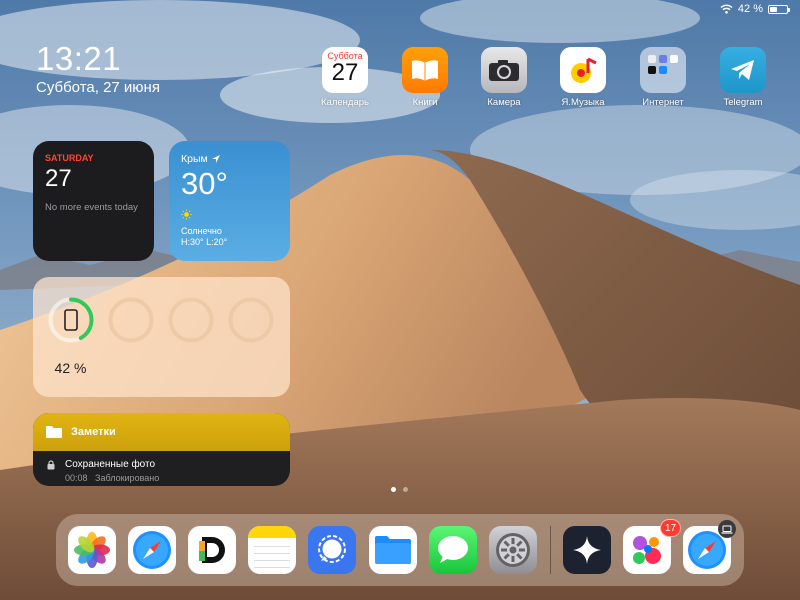 This screenshot has height=600, width=800. I want to click on sparkle-icon, so click(587, 550).